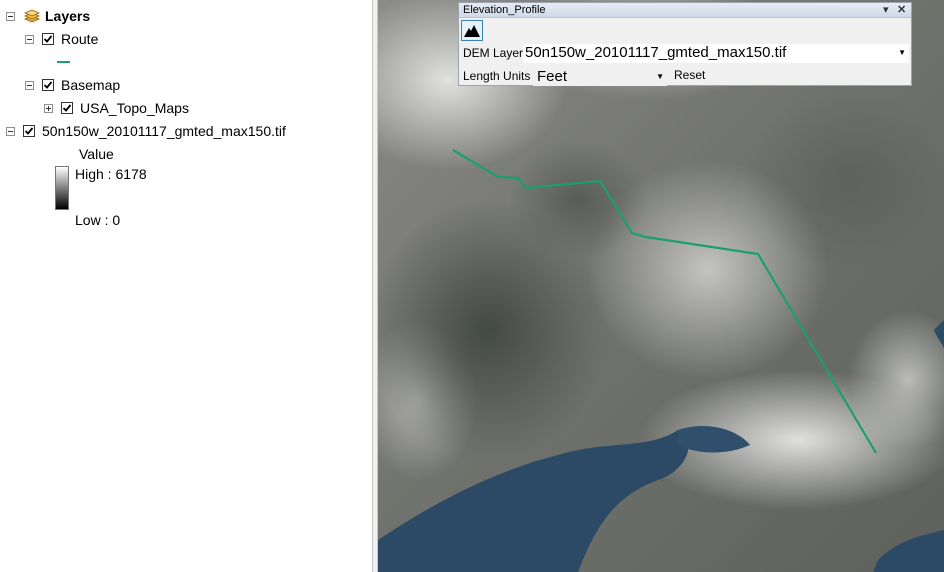 Image resolution: width=944 pixels, height=572 pixels. What do you see at coordinates (32, 16) in the screenshot?
I see `layers-icon` at bounding box center [32, 16].